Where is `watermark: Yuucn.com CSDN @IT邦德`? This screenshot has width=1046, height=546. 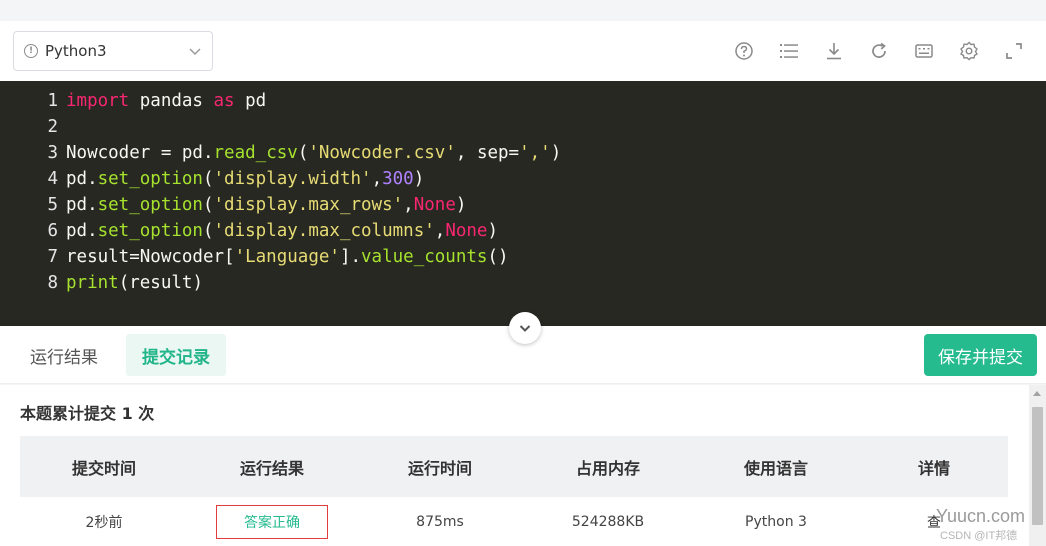 watermark: Yuucn.com CSDN @IT邦德 is located at coordinates (977, 523).